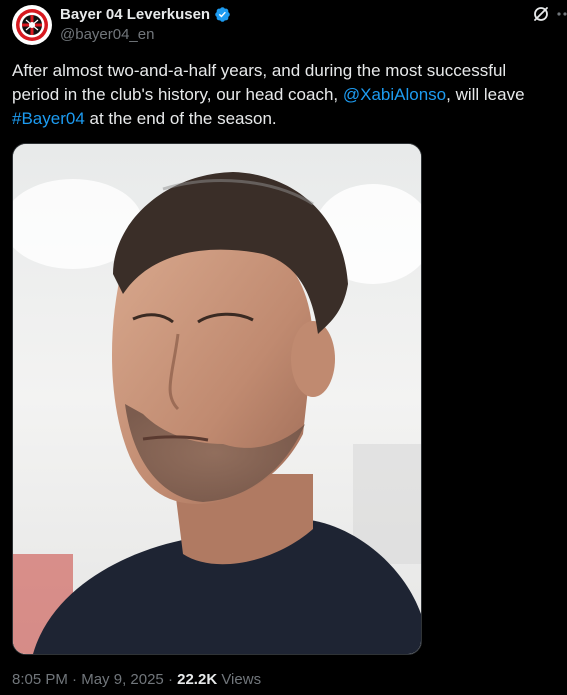  I want to click on mention-link: @XabiAlonso, so click(394, 94).